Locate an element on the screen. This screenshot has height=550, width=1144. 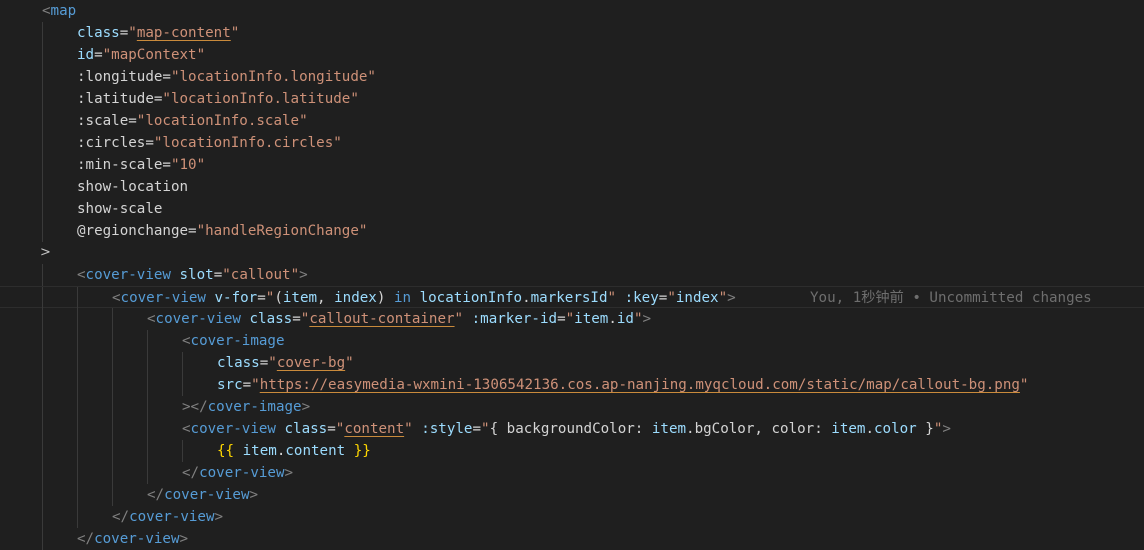
code-line: {{ item.content }} is located at coordinates (572, 451).